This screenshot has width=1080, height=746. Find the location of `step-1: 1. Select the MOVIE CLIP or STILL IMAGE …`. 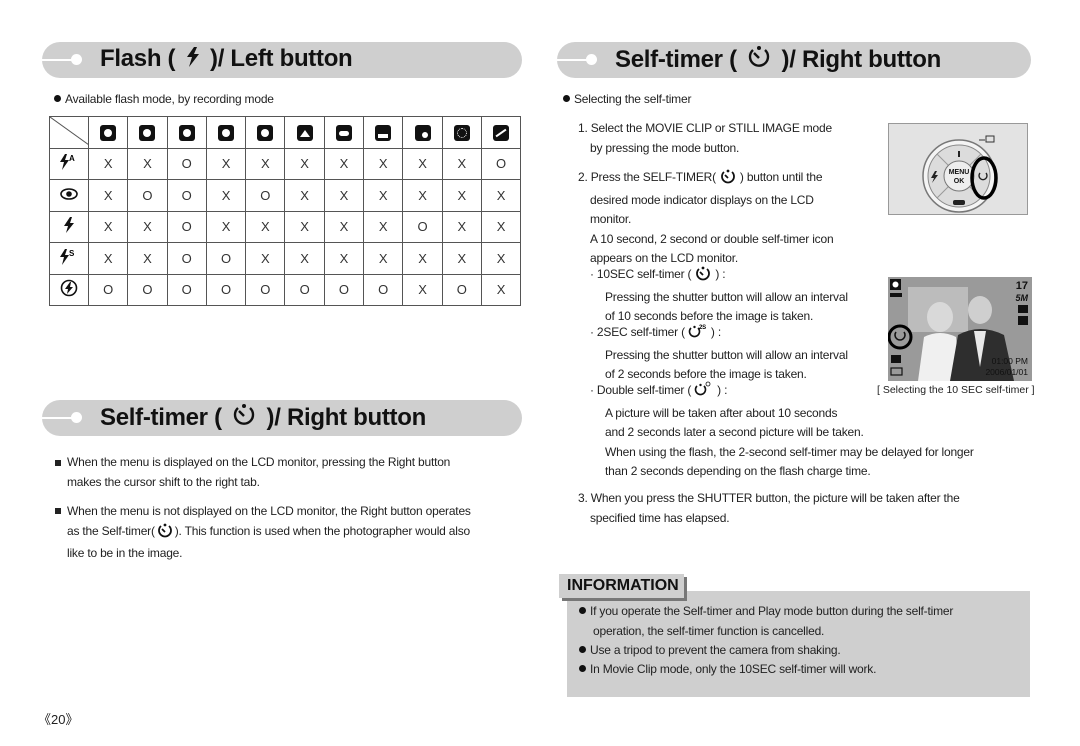

step-1: 1. Select the MOVIE CLIP or STILL IMAGE … is located at coordinates (705, 138).